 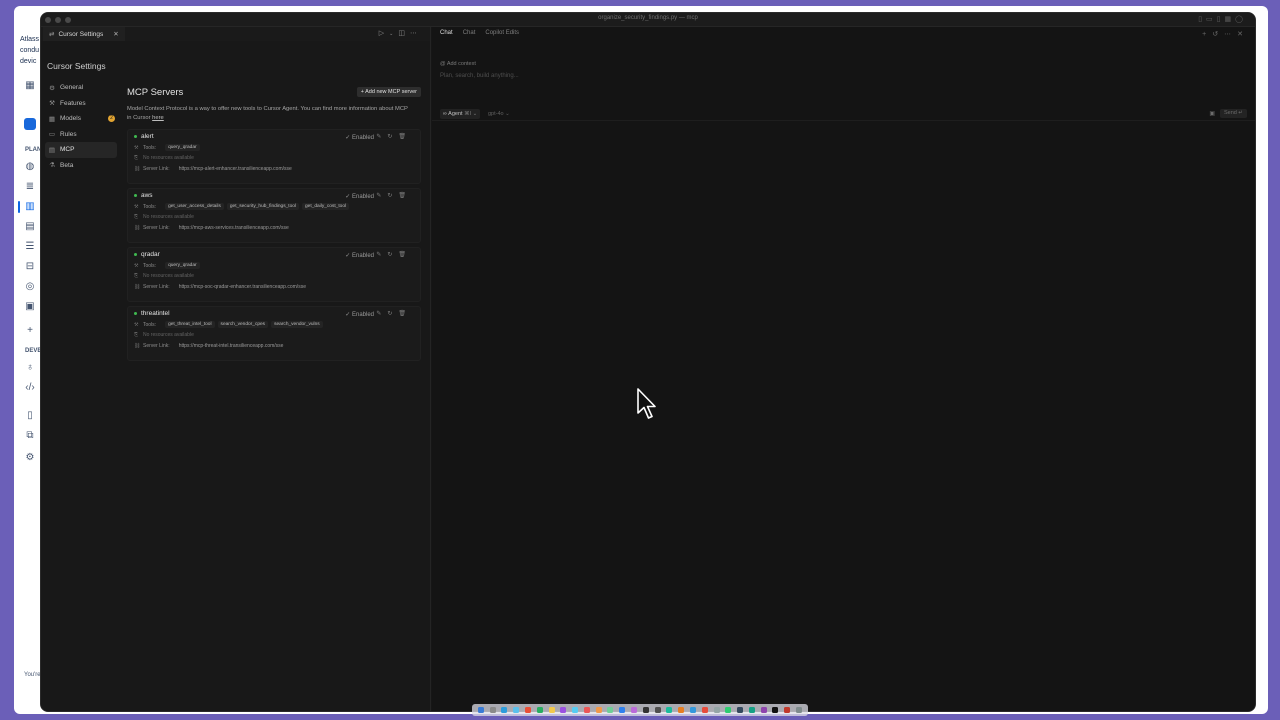 What do you see at coordinates (416, 33) in the screenshot?
I see `more-actions-icon: ⋯` at bounding box center [416, 33].